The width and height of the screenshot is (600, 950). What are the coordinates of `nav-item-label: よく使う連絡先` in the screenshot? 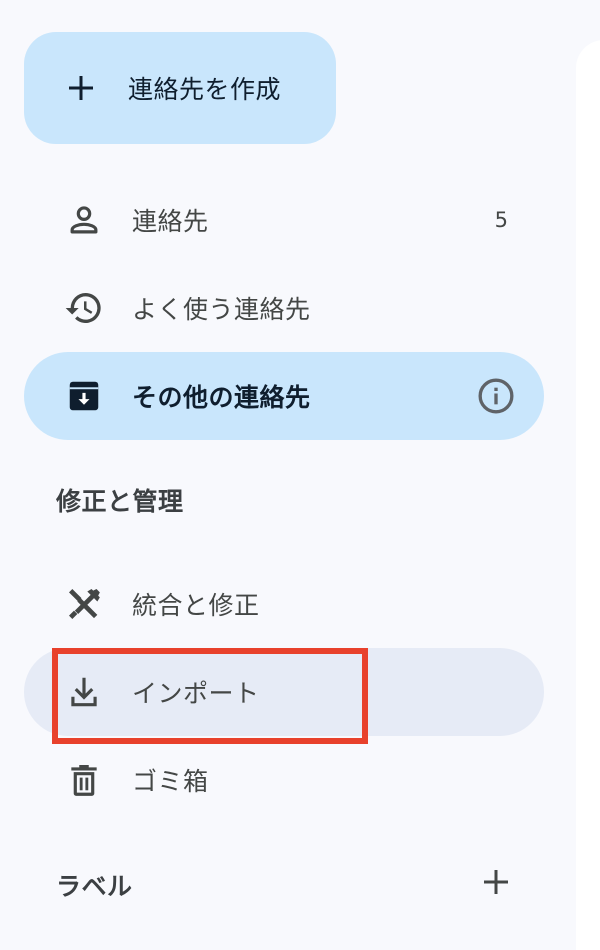 It's located at (221, 309).